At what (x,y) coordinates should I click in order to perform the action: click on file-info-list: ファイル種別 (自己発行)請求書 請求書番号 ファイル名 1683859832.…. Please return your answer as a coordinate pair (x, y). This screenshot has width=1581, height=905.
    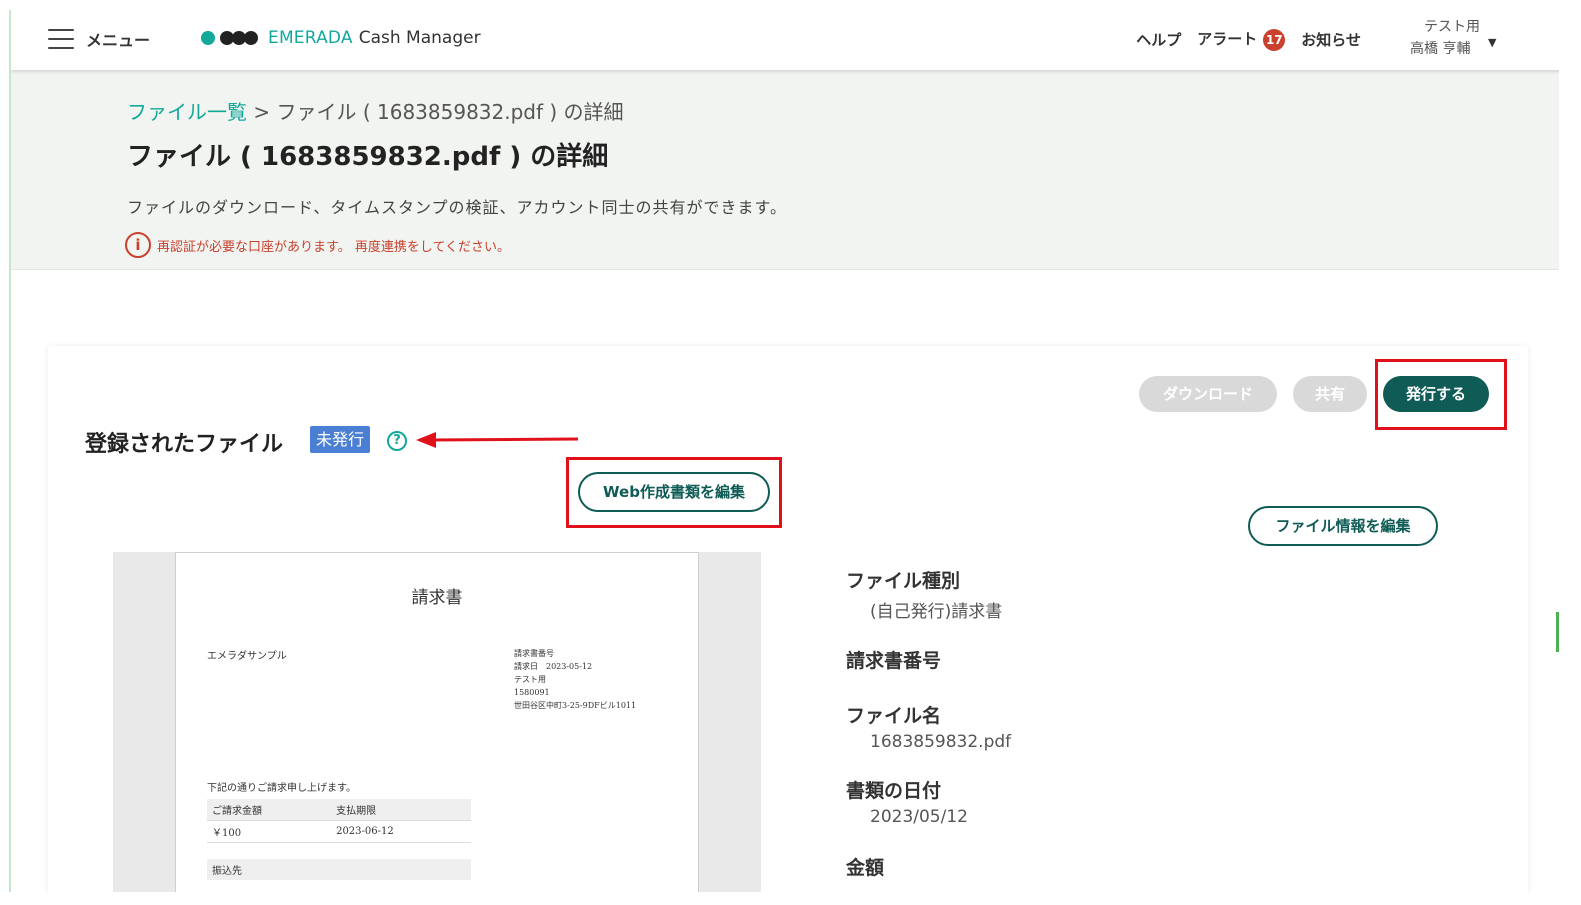
    Looking at the image, I should click on (928, 723).